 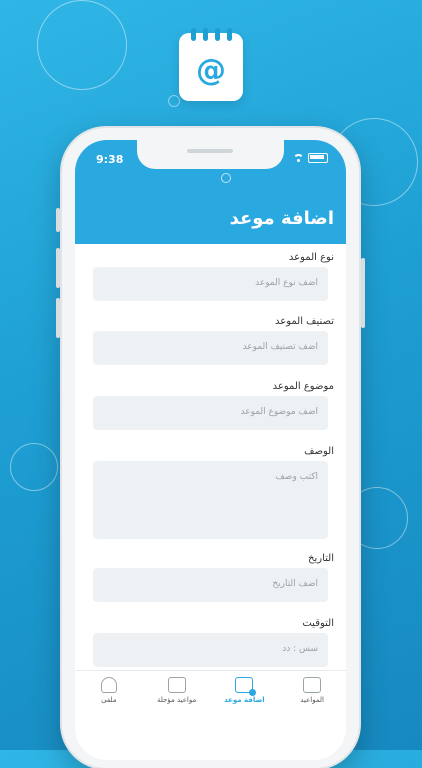 What do you see at coordinates (108, 685) in the screenshot?
I see `person-icon` at bounding box center [108, 685].